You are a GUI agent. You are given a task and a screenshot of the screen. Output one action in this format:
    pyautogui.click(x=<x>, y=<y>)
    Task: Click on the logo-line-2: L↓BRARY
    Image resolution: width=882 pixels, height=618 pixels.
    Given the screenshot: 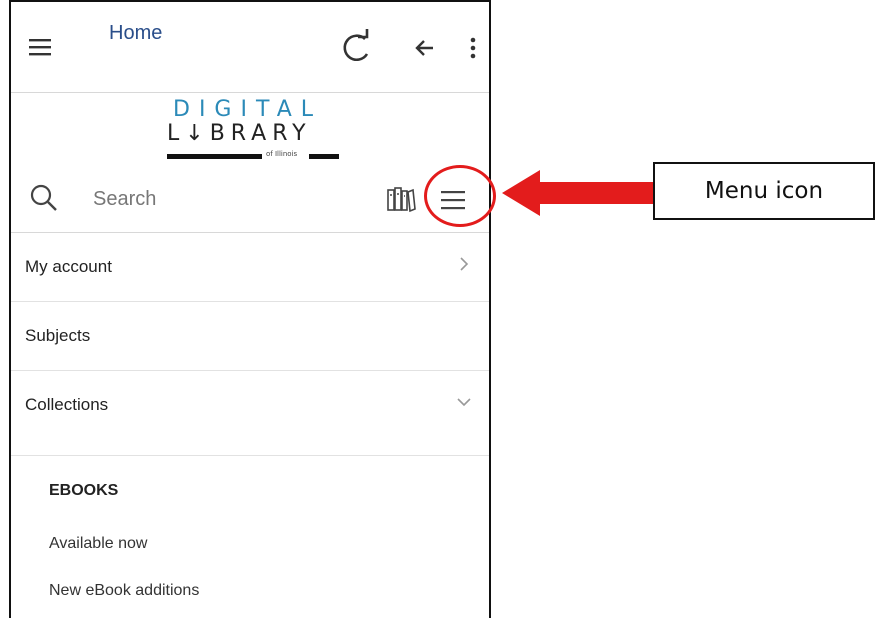 What is the action you would take?
    pyautogui.click(x=239, y=133)
    